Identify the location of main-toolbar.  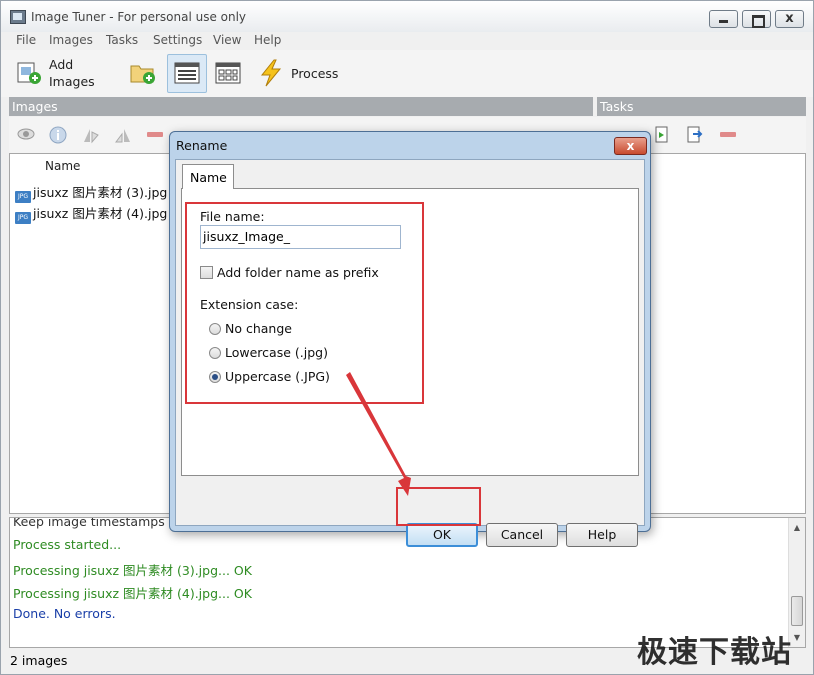
(407, 73).